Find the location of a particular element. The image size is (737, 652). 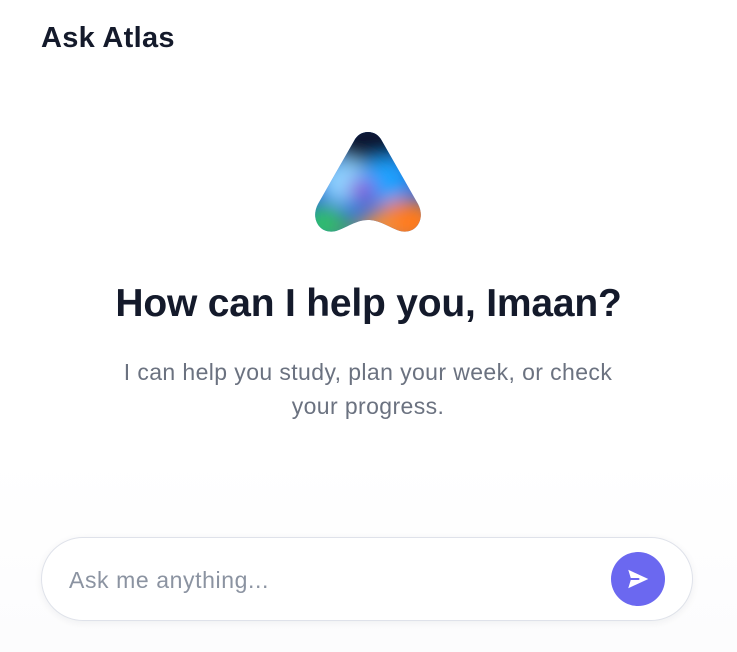

page-title: Ask Atlas is located at coordinates (108, 38).